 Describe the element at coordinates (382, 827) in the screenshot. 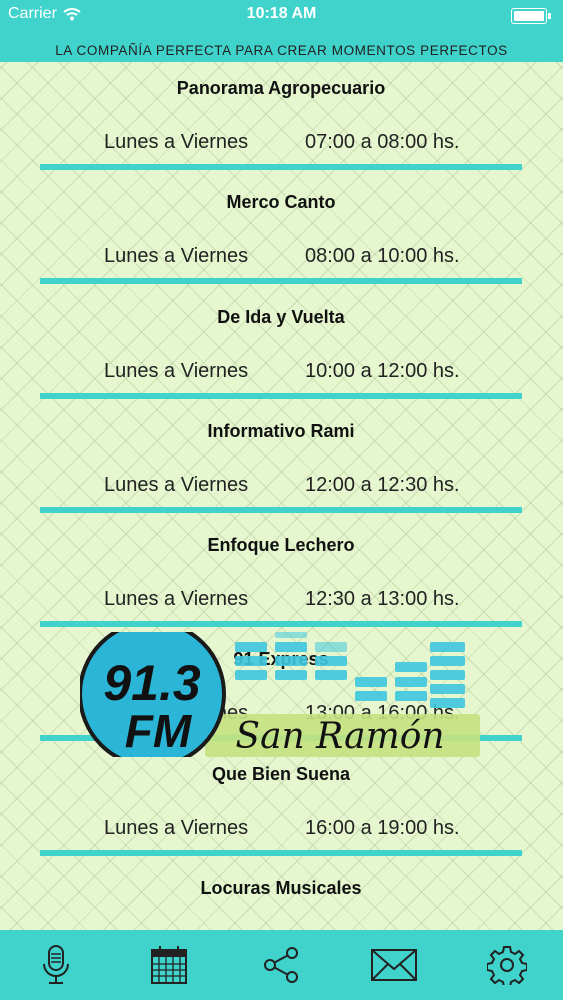

I see `program-time: 16:00 a 19:00 hs.` at that location.